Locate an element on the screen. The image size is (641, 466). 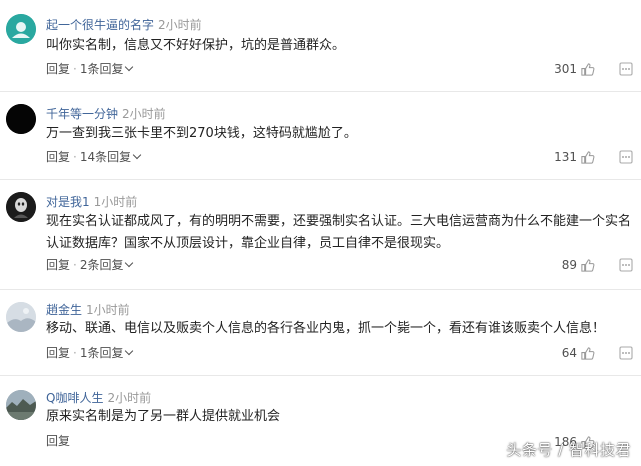
comment-meta: 对是我1 1小时前 is located at coordinates (91, 201).